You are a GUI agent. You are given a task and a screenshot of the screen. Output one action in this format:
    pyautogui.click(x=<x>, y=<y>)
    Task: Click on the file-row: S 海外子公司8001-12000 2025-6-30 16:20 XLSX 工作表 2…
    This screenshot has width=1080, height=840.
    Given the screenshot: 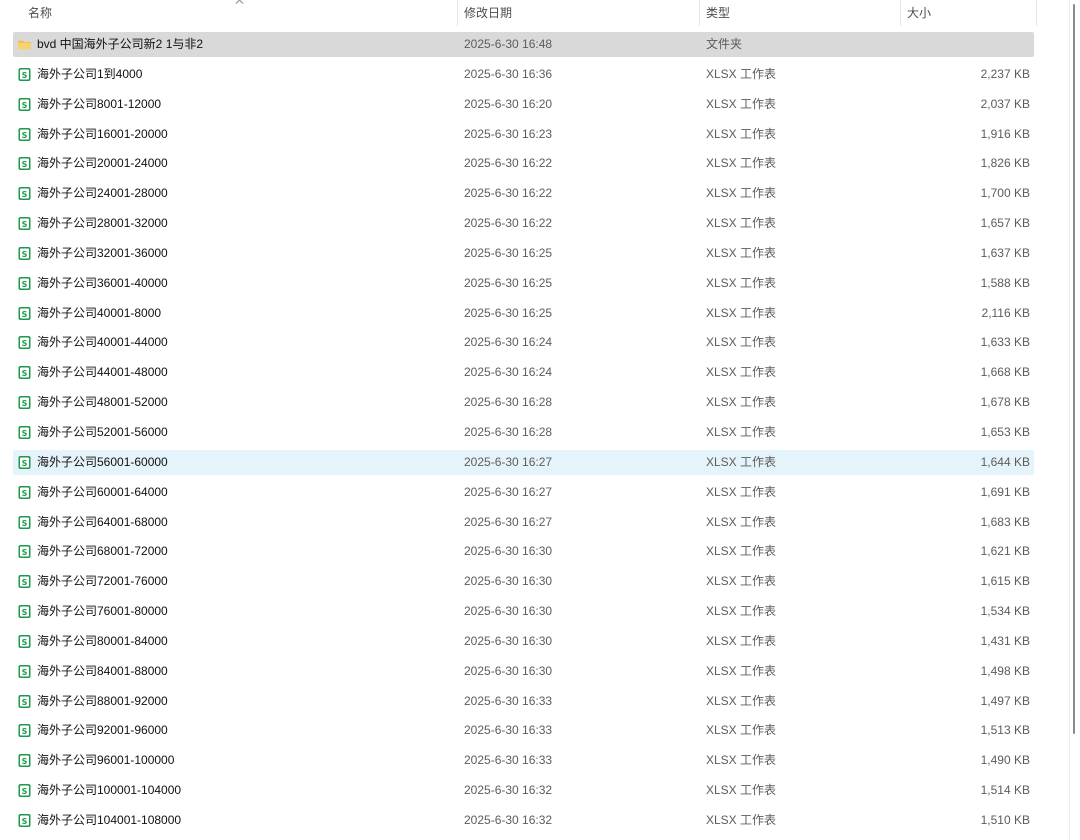 What is the action you would take?
    pyautogui.click(x=520, y=105)
    